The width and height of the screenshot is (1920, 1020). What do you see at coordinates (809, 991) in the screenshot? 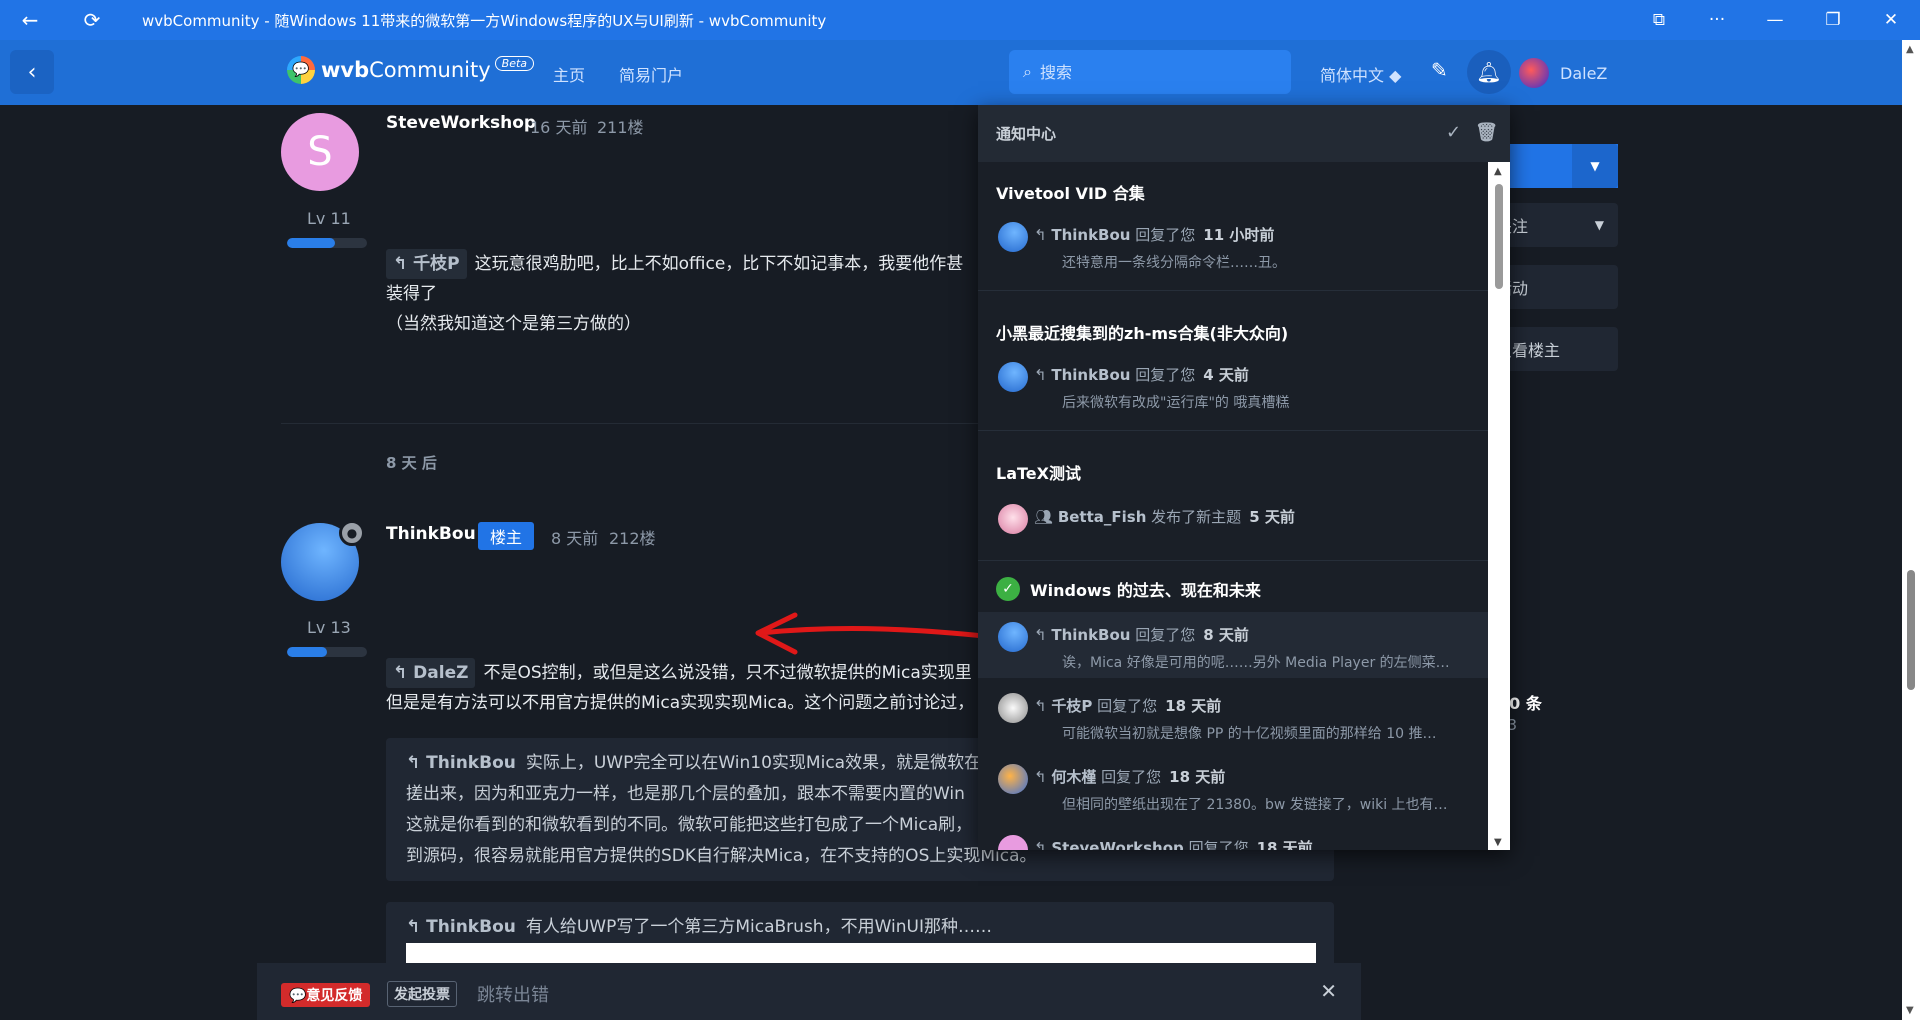
I see `bottom-toolbar: 💬意见反馈 发起投票 跳转出错 ✕` at bounding box center [809, 991].